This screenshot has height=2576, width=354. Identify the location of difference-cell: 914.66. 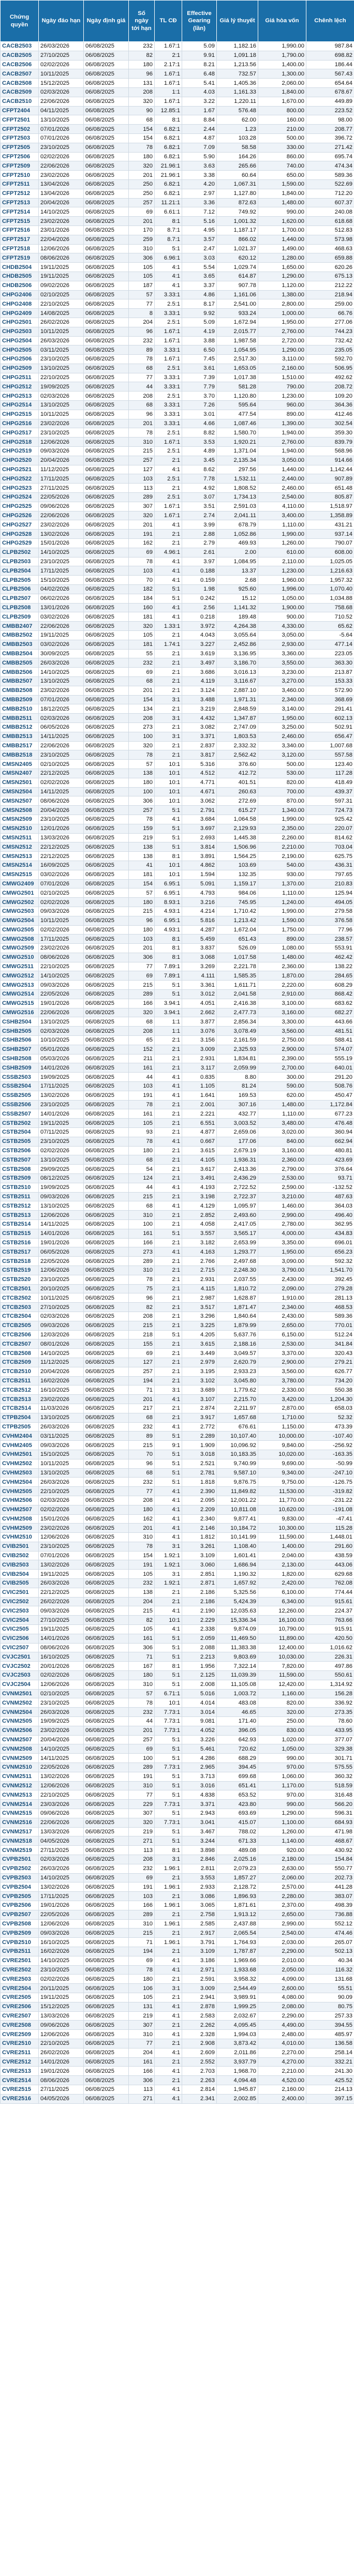
(330, 460).